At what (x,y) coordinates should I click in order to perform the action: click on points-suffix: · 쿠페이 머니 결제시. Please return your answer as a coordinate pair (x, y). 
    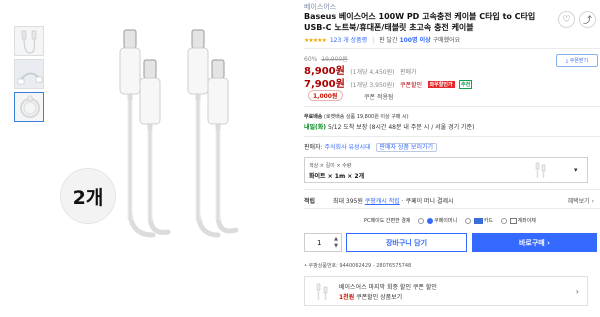
    Looking at the image, I should click on (426, 201).